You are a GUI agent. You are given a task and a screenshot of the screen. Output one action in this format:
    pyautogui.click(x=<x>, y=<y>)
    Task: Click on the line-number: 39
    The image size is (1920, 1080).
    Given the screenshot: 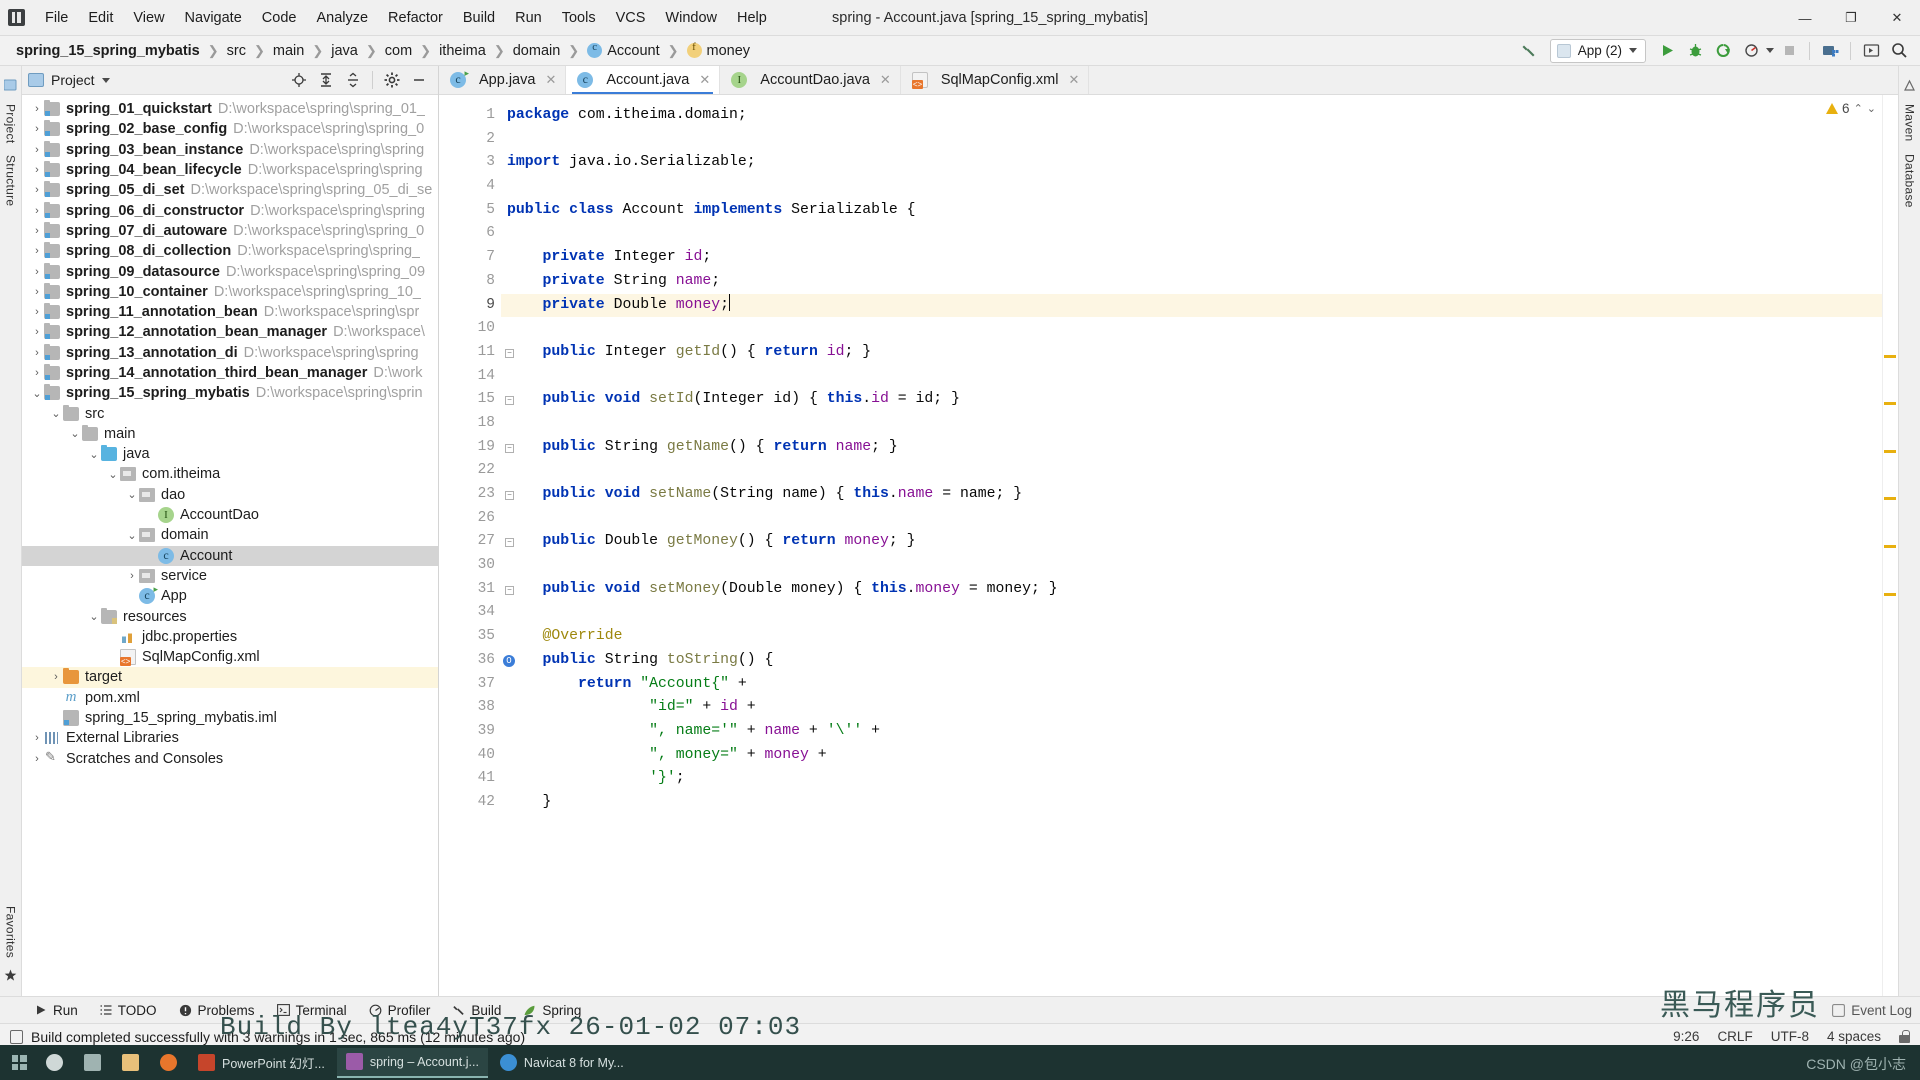 What is the action you would take?
    pyautogui.click(x=470, y=732)
    